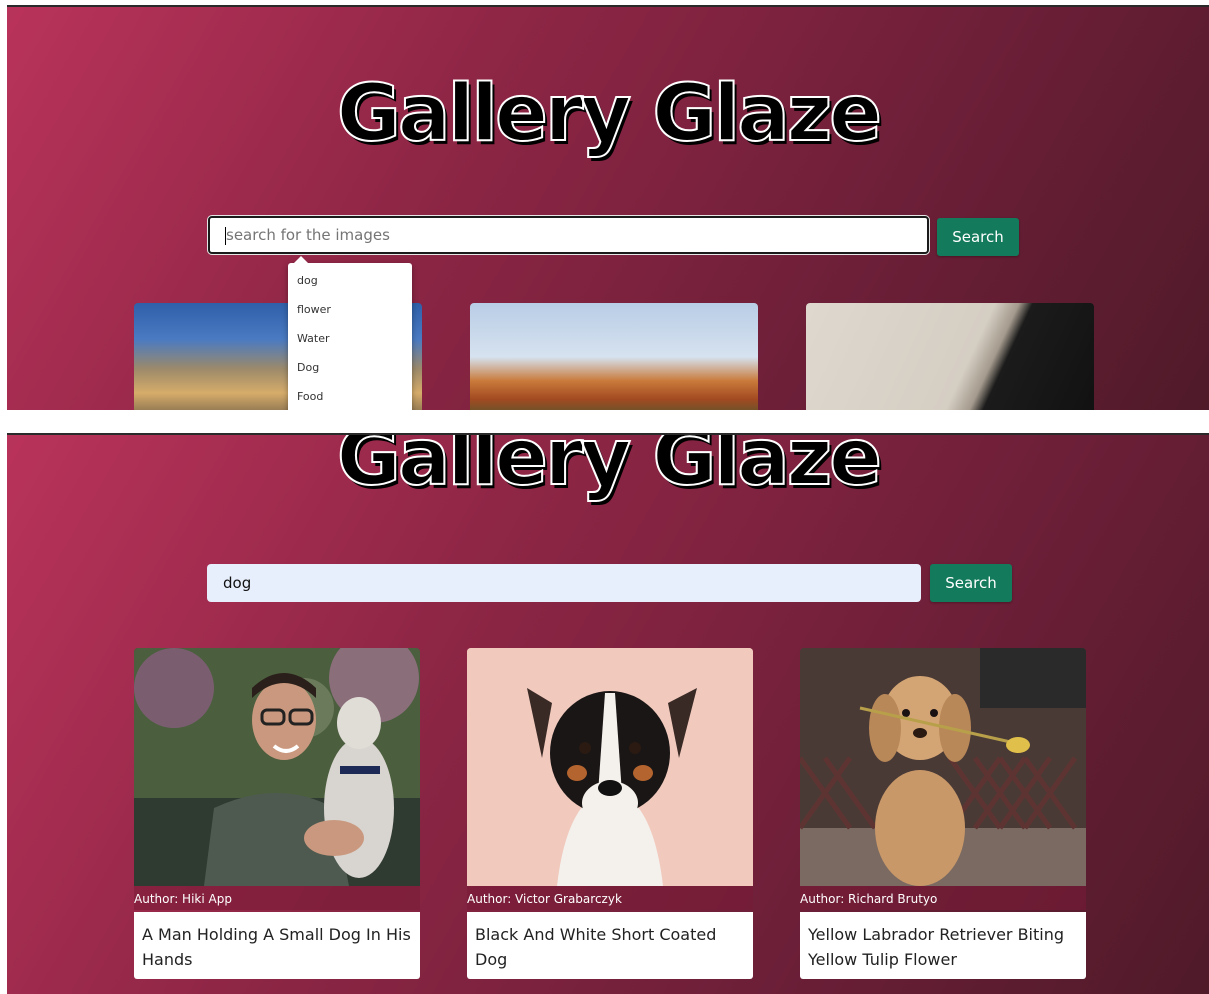 The width and height of the screenshot is (1209, 994). What do you see at coordinates (943, 898) in the screenshot?
I see `card-author: Author: Richard Brutyo` at bounding box center [943, 898].